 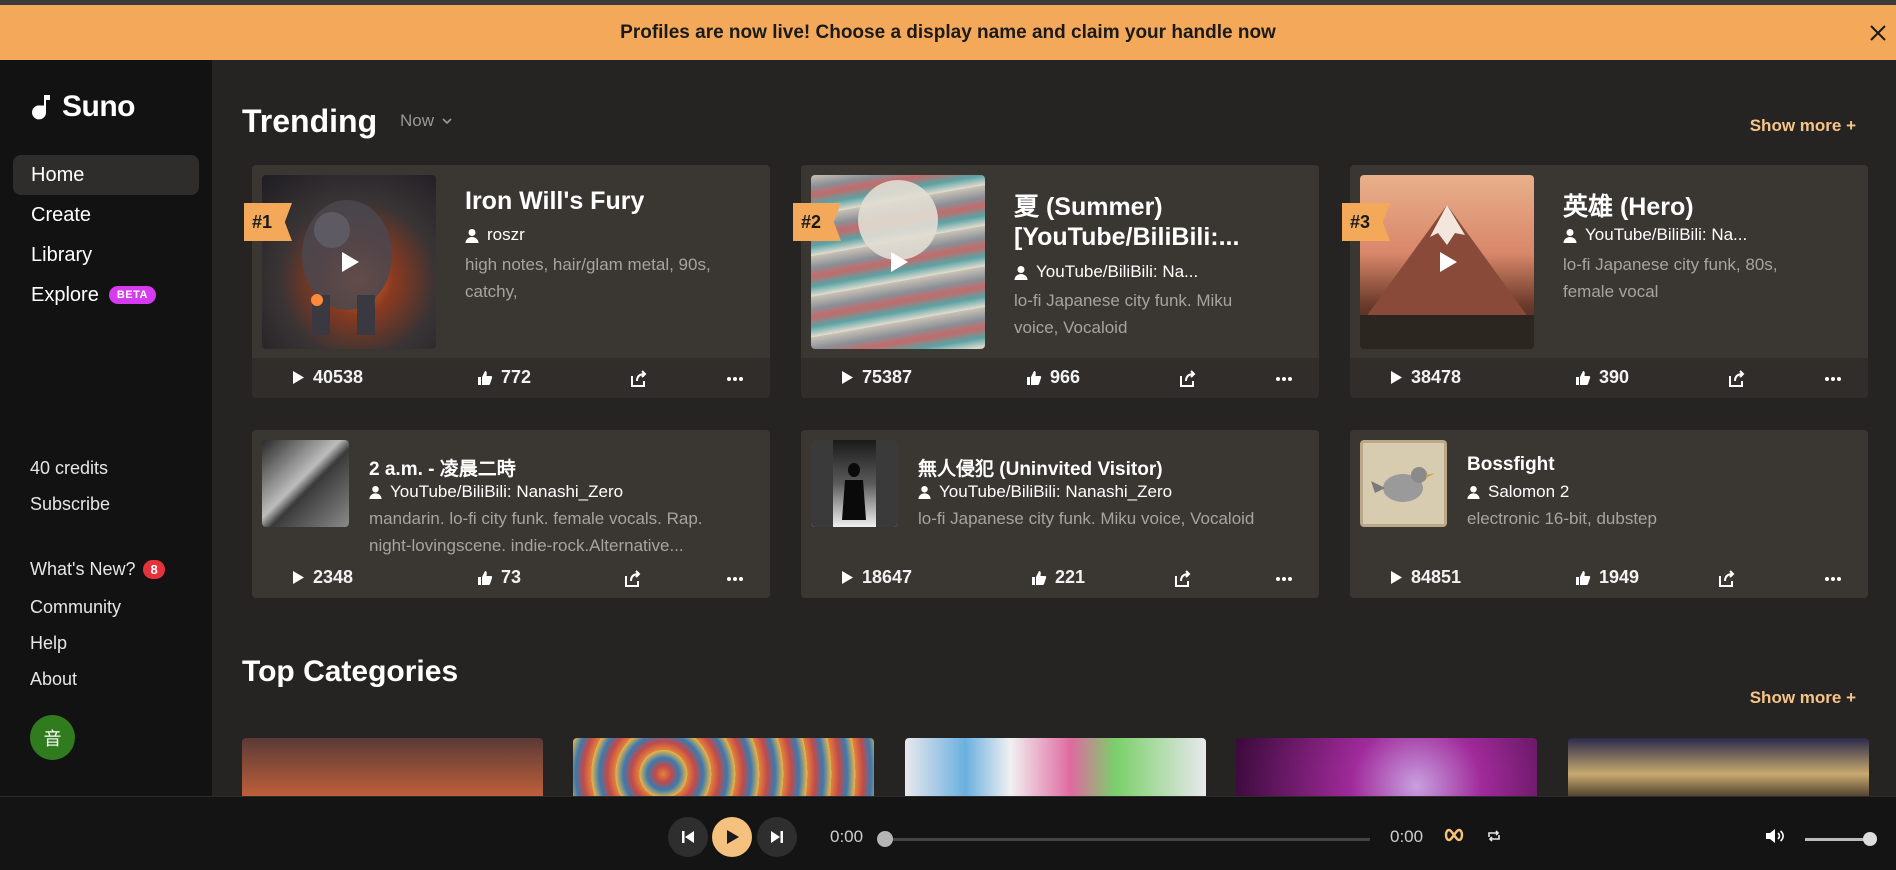 I want to click on song-tags: high notes, hair/glam metal, 90s, catchy,, so click(x=610, y=278).